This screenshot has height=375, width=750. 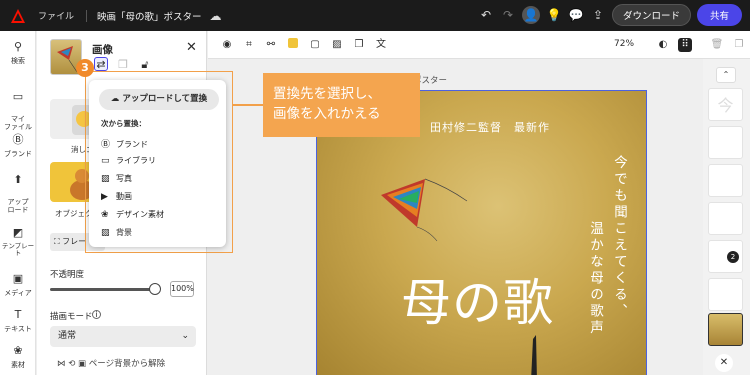 What do you see at coordinates (123, 336) in the screenshot?
I see `blend-mode-select: 通常 ⌄` at bounding box center [123, 336].